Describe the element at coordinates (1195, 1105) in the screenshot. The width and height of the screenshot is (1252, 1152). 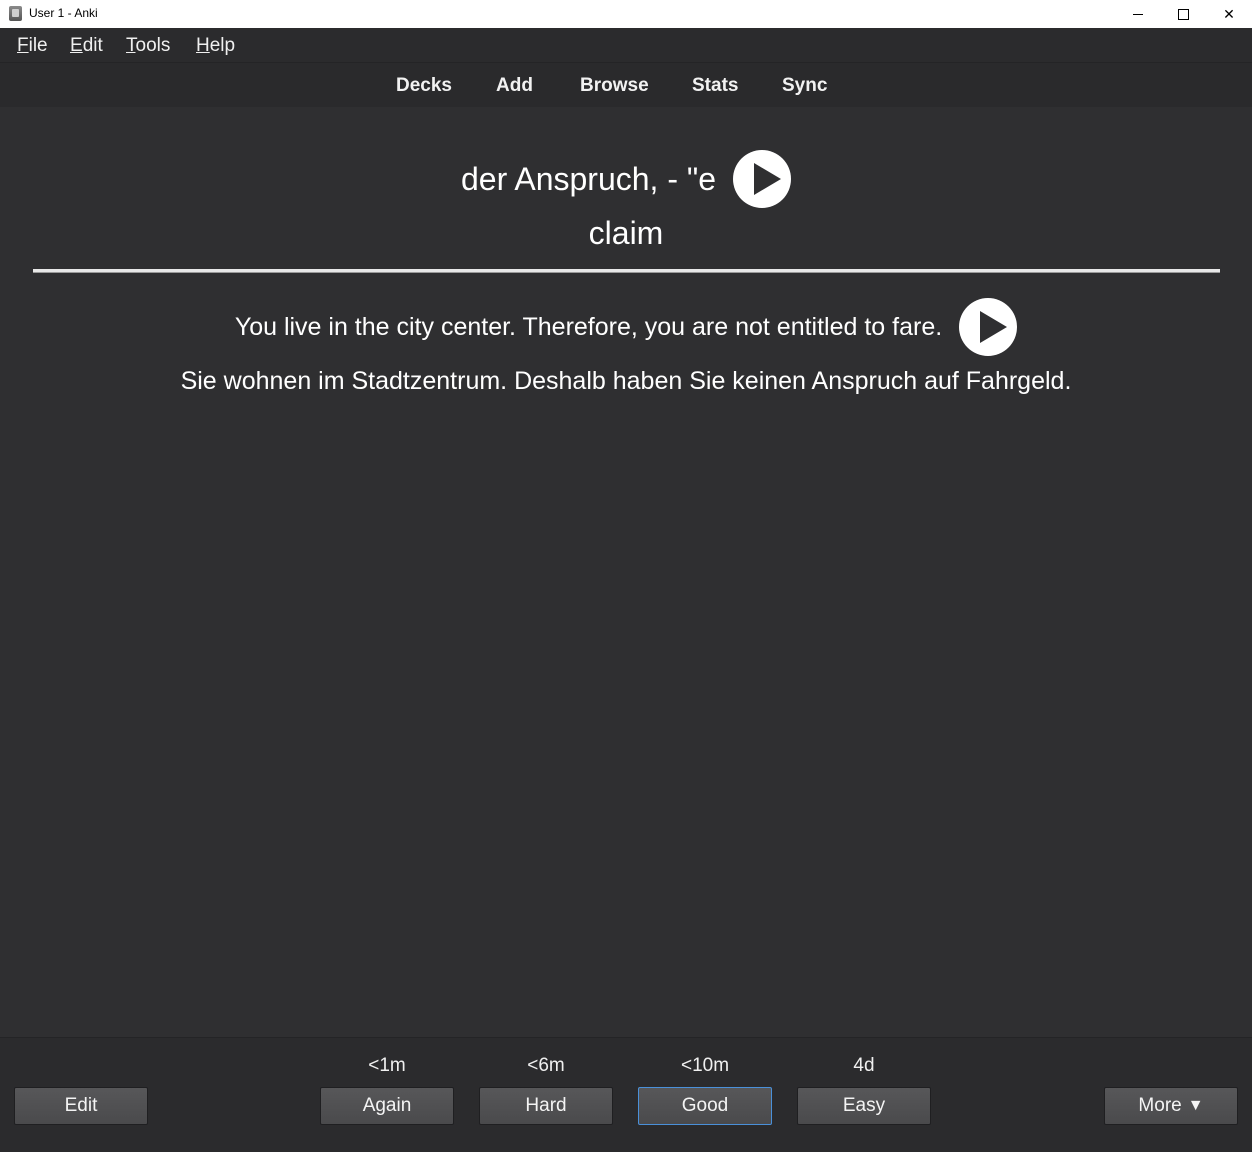
I see `triangle-down-icon: ▼` at that location.